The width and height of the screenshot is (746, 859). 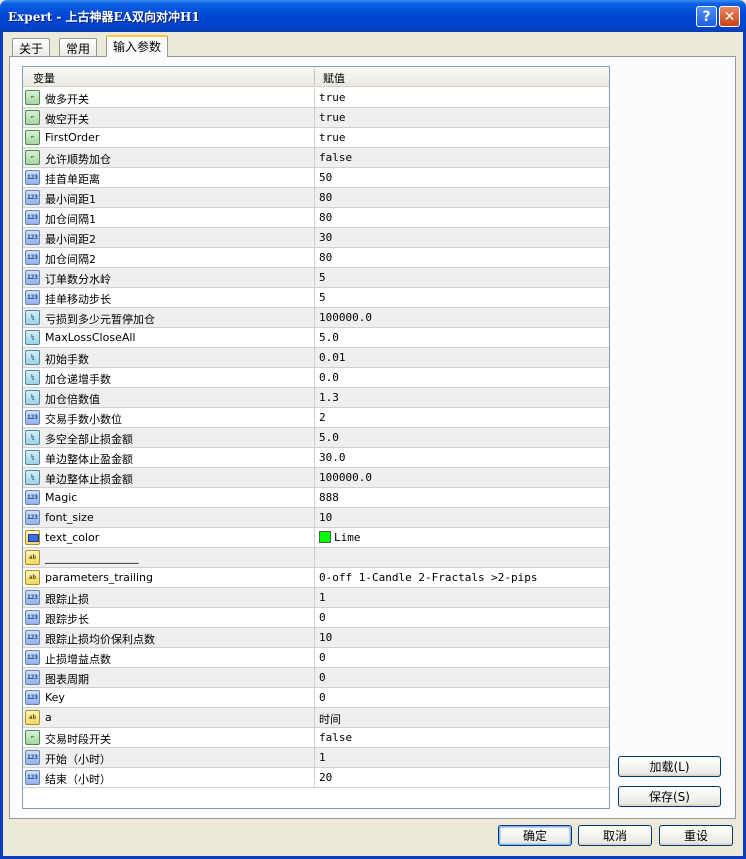 What do you see at coordinates (316, 398) in the screenshot?
I see `parameter-row: ½ 加仓倍数值 1.3` at bounding box center [316, 398].